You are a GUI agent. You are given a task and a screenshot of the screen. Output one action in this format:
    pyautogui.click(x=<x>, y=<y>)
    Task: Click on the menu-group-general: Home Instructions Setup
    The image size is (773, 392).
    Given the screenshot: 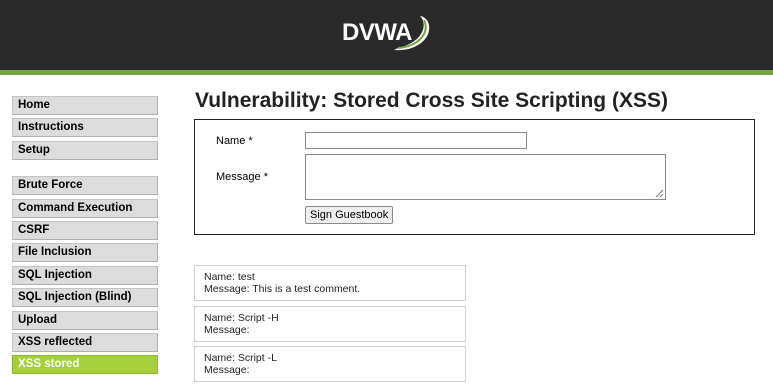 What is the action you would take?
    pyautogui.click(x=85, y=128)
    